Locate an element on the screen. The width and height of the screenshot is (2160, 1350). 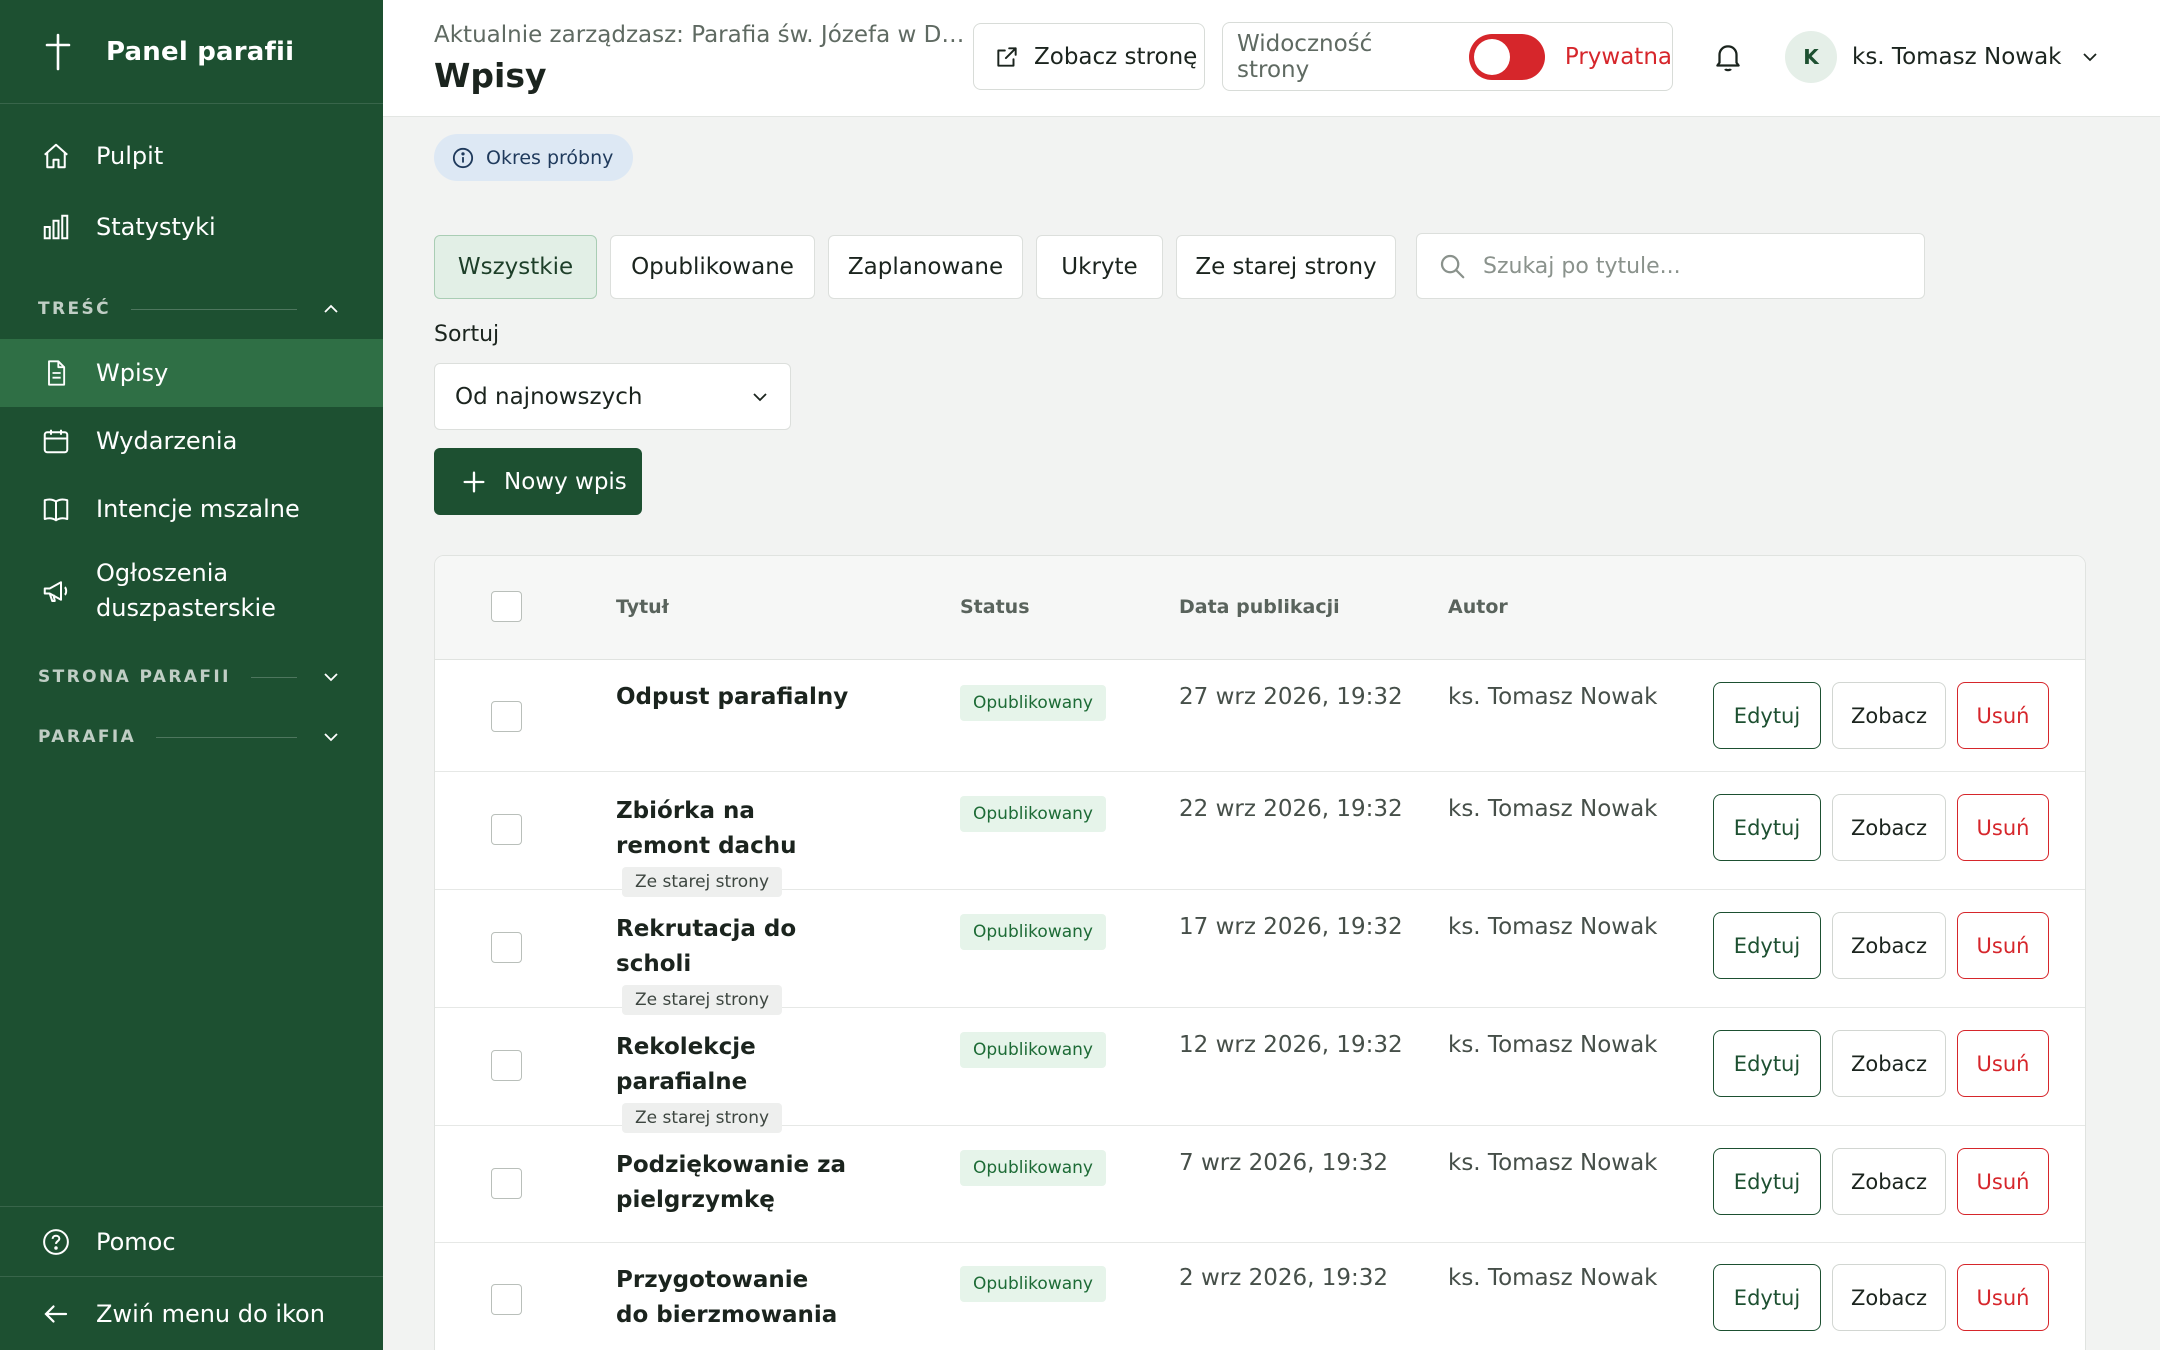
visibility-toggle is located at coordinates (1507, 56).